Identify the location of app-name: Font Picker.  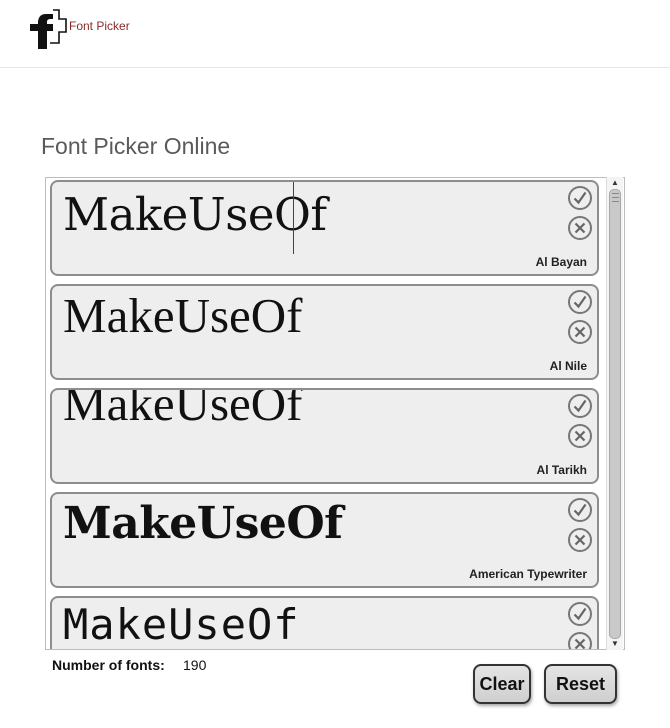
(99, 26).